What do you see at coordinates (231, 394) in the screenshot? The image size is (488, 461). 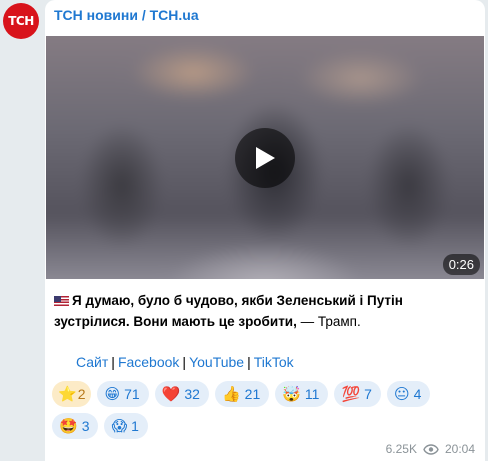 I see `thumbs-up-icon: 👍` at bounding box center [231, 394].